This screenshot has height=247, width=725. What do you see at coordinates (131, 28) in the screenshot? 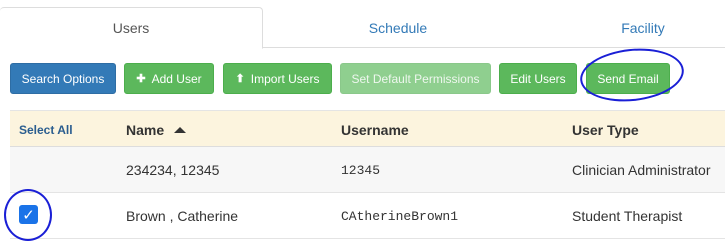
I see `tab-users: Users` at bounding box center [131, 28].